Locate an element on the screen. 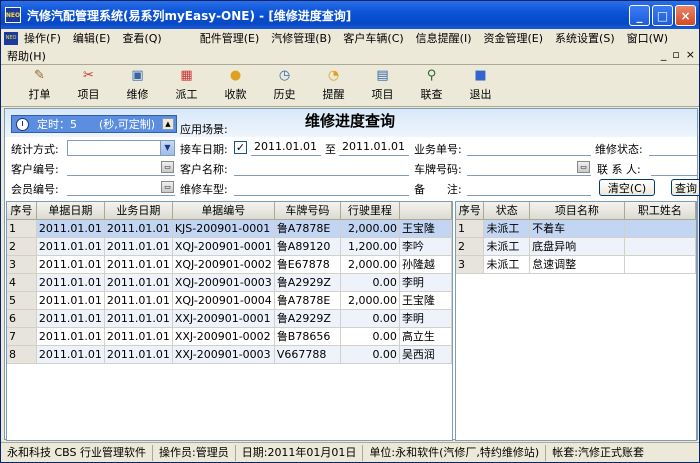 Image resolution: width=700 pixels, height=463 pixels. table-row: 1 未派工 不着车 is located at coordinates (576, 228).